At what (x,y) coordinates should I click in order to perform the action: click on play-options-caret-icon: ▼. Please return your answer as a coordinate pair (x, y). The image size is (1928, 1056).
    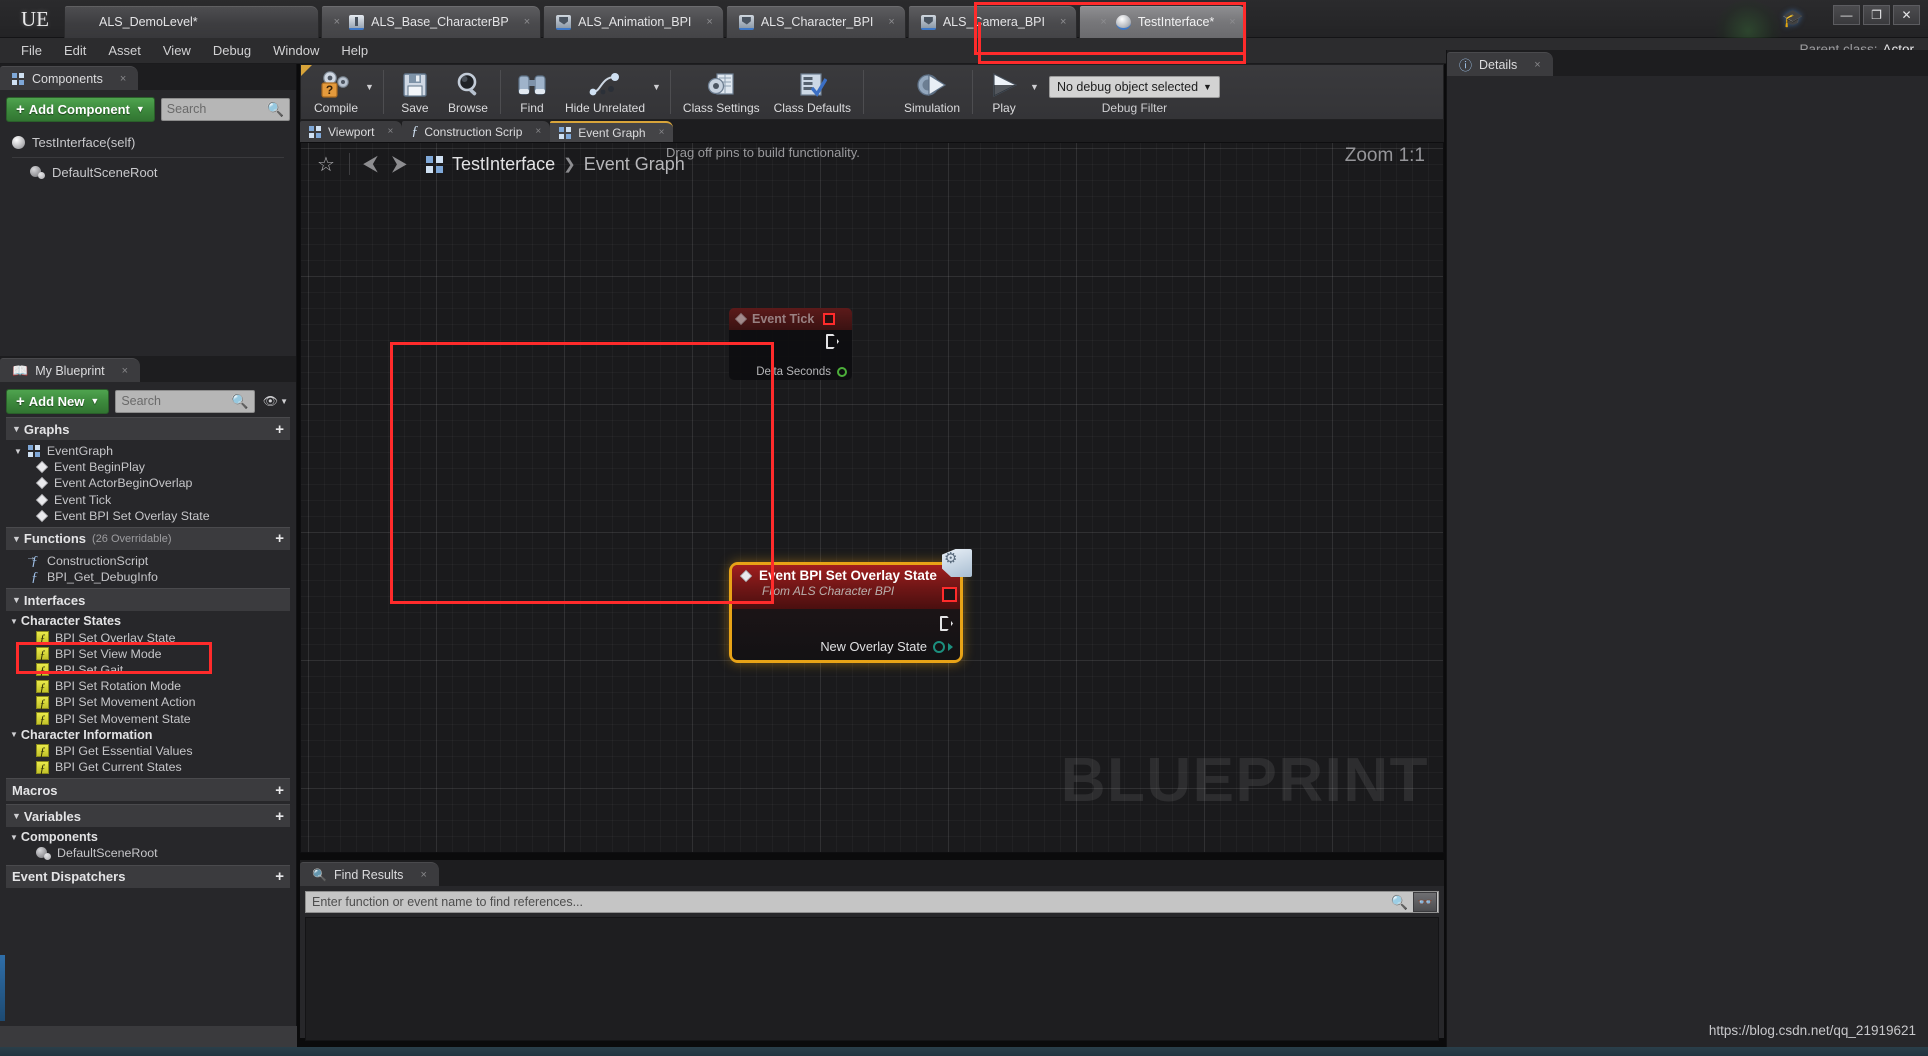
    Looking at the image, I should click on (1034, 87).